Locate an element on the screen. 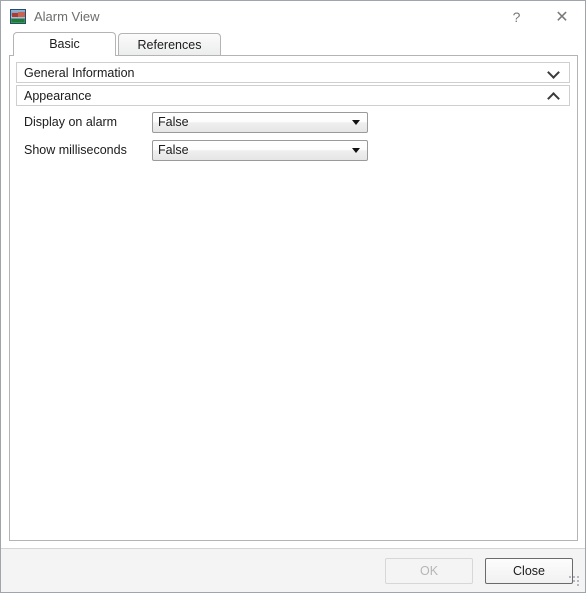 The width and height of the screenshot is (586, 593). tab-strip: Basic References is located at coordinates (293, 44).